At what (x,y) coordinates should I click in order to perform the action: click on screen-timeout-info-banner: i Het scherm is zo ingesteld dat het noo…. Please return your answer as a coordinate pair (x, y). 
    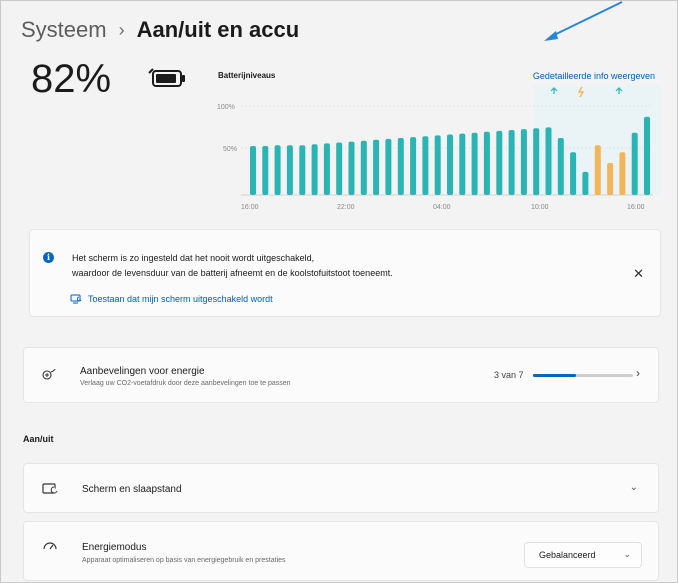
    Looking at the image, I should click on (345, 273).